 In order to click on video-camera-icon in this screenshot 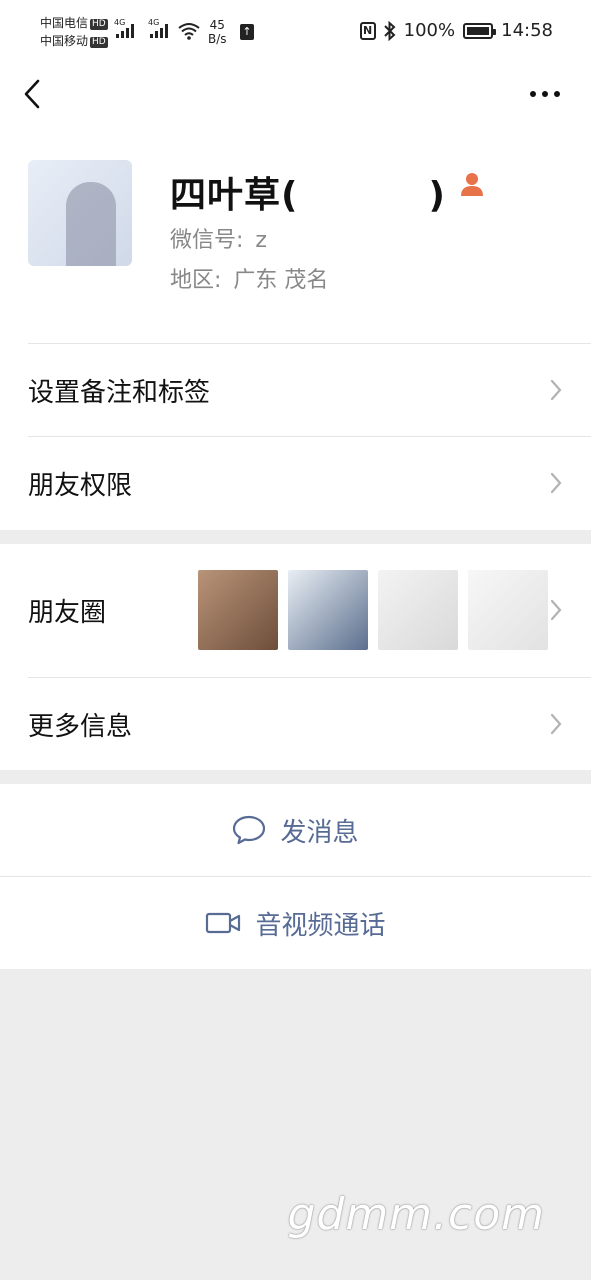, I will do `click(223, 923)`.